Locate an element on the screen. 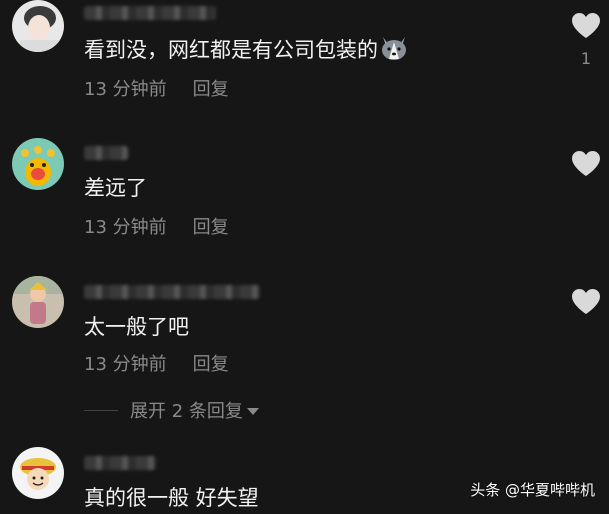  like-button: 1 is located at coordinates (586, 40).